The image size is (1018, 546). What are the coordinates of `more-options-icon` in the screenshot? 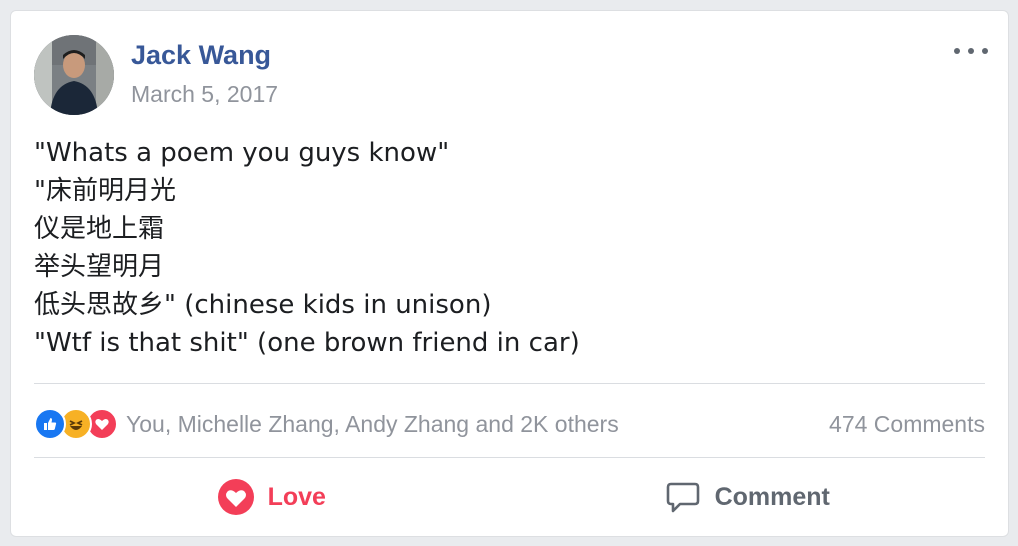 It's located at (971, 51).